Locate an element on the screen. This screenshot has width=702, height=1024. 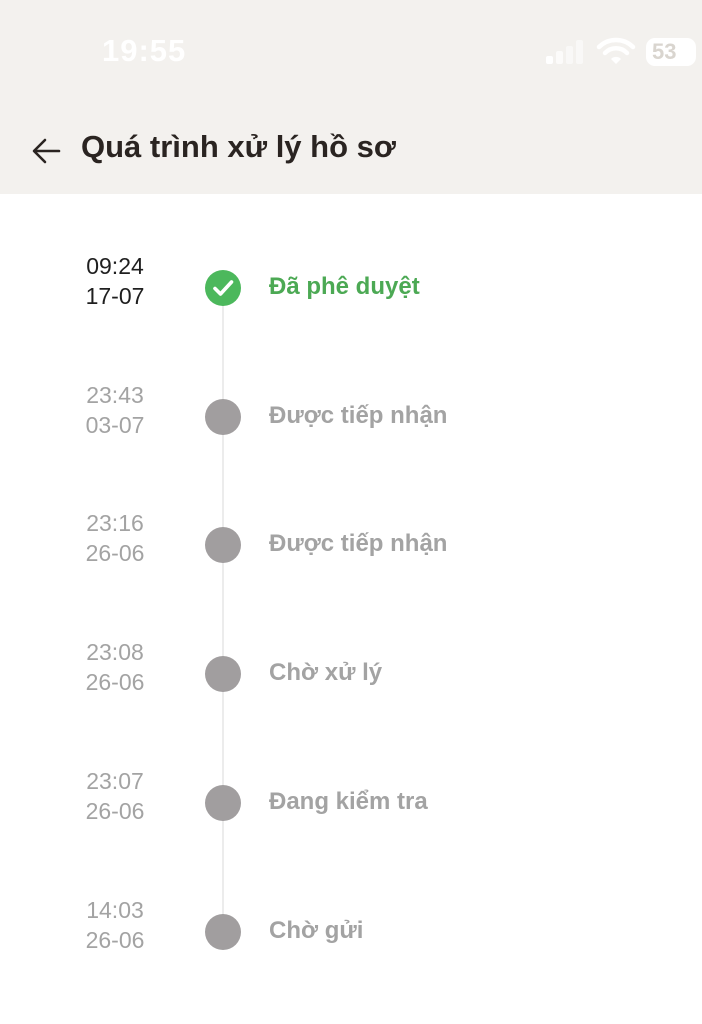
timeline-item: 09:24 17-07 Đã phê duyệt is located at coordinates (351, 291).